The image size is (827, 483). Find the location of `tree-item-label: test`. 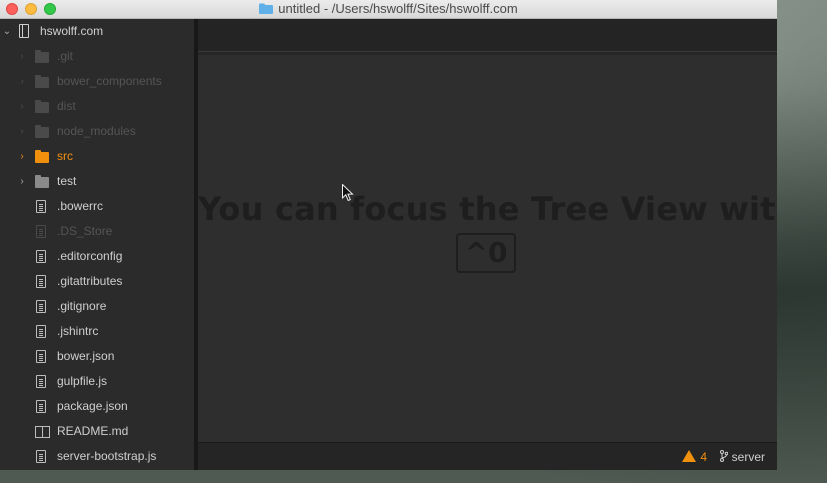

tree-item-label: test is located at coordinates (67, 181).